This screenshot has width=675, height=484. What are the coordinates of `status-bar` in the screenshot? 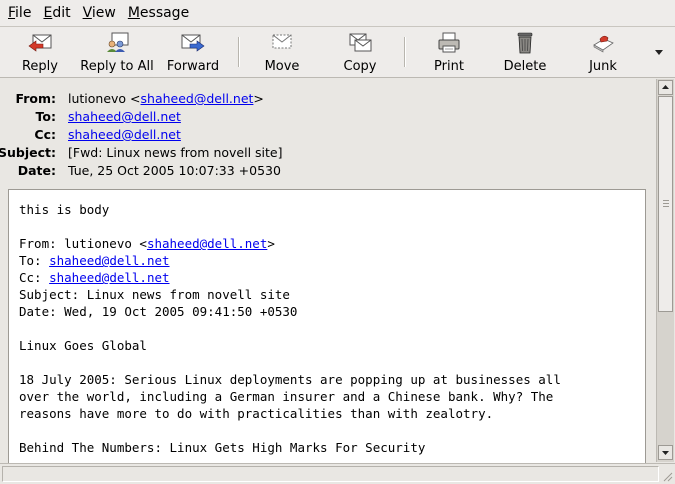 It's located at (337, 473).